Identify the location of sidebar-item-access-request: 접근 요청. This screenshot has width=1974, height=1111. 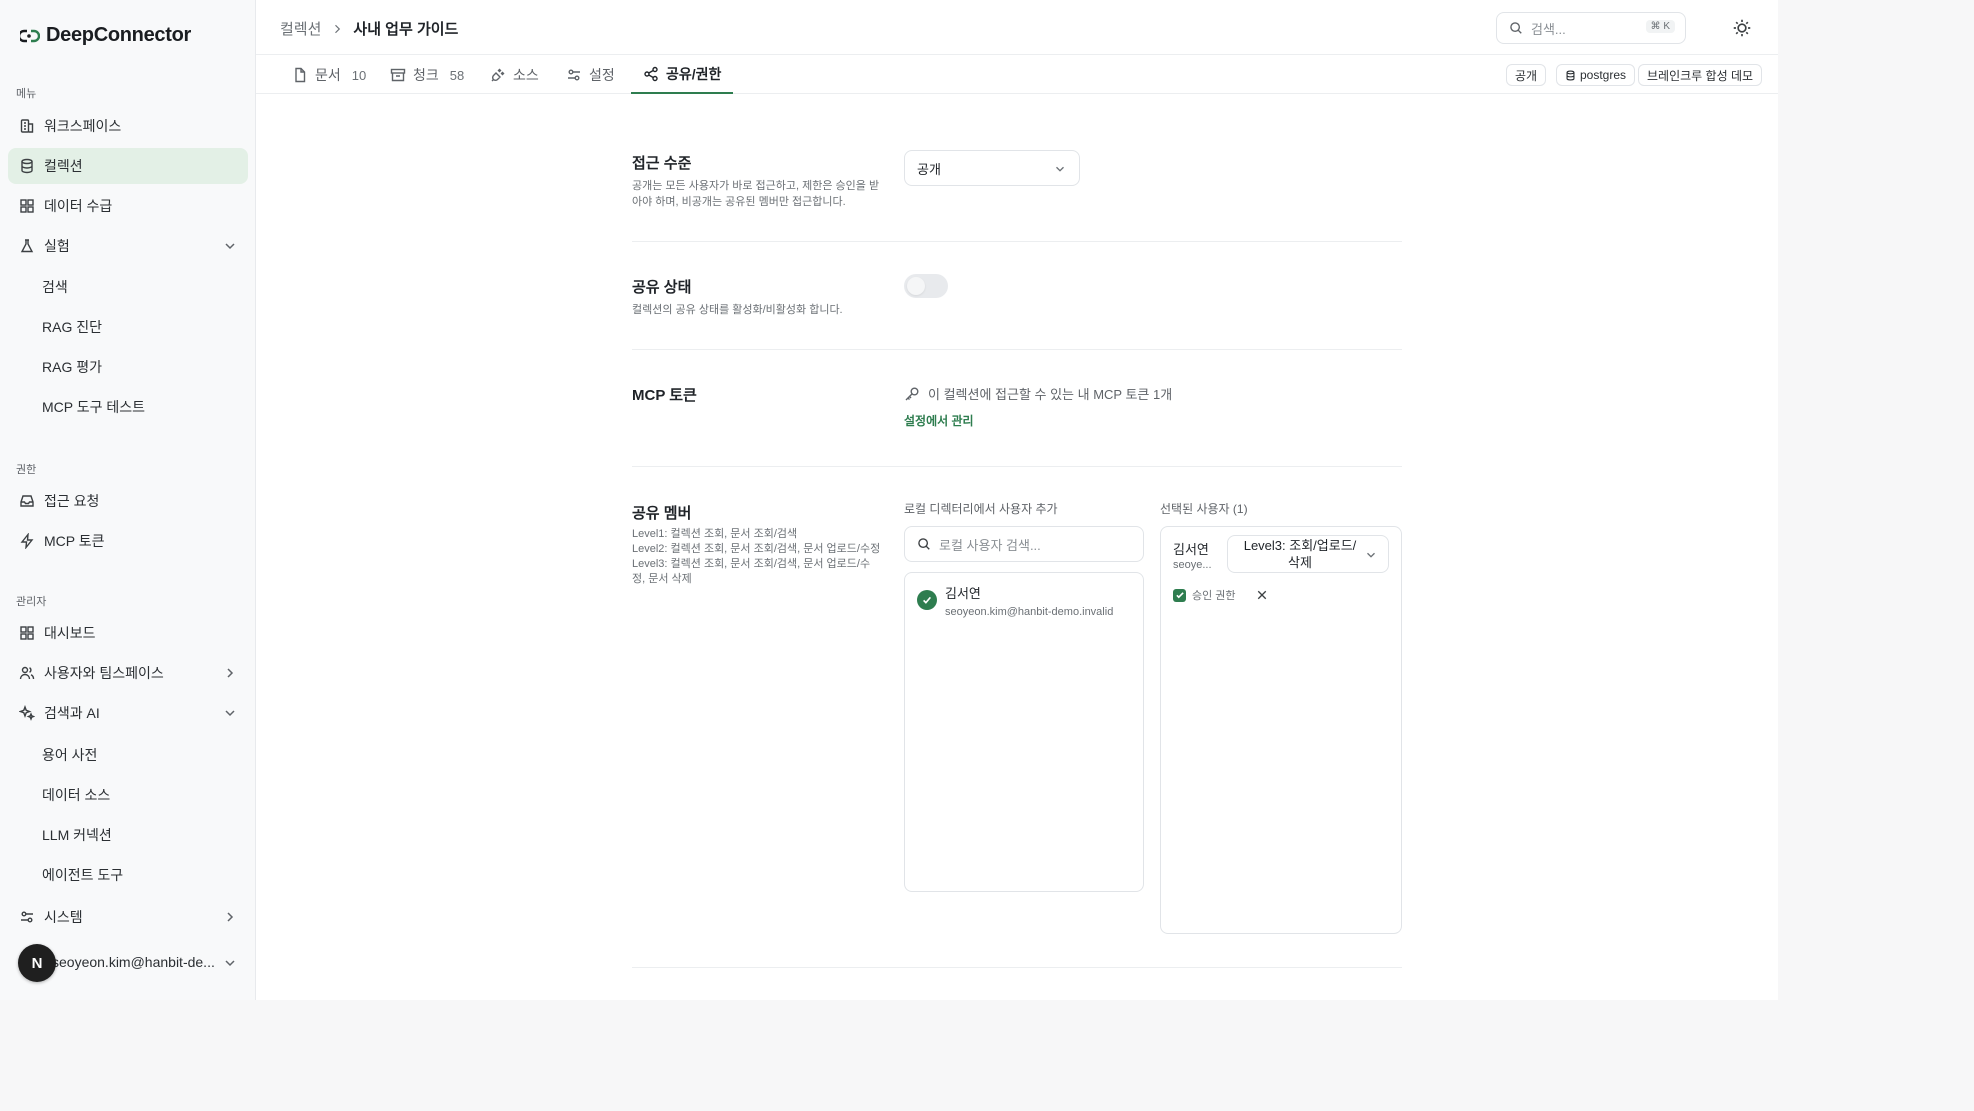
(128, 501).